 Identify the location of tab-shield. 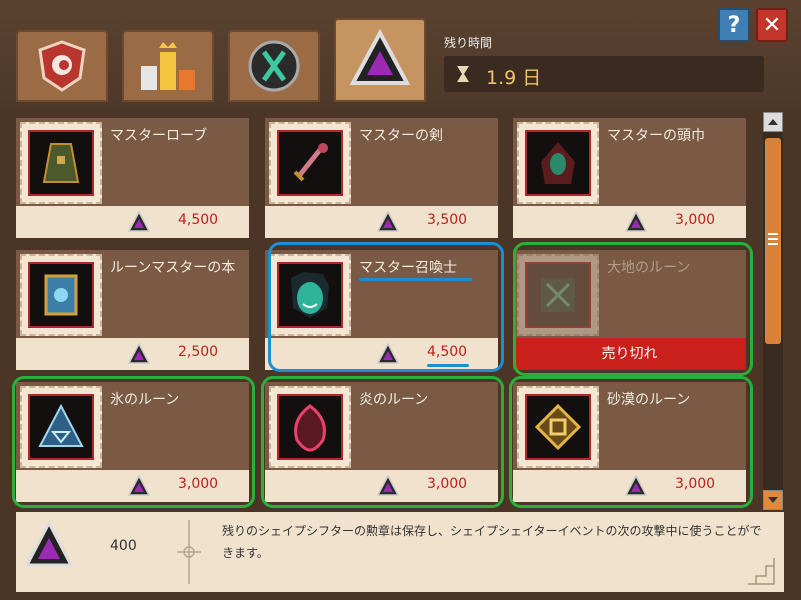
(62, 66).